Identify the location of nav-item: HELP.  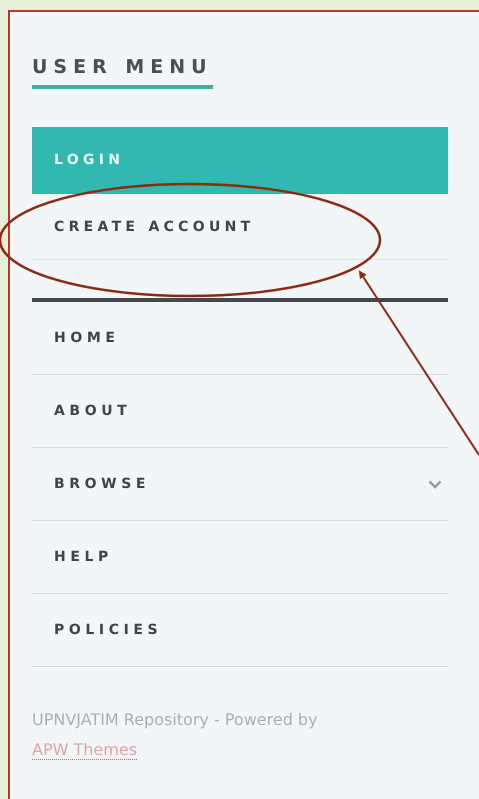
(240, 557).